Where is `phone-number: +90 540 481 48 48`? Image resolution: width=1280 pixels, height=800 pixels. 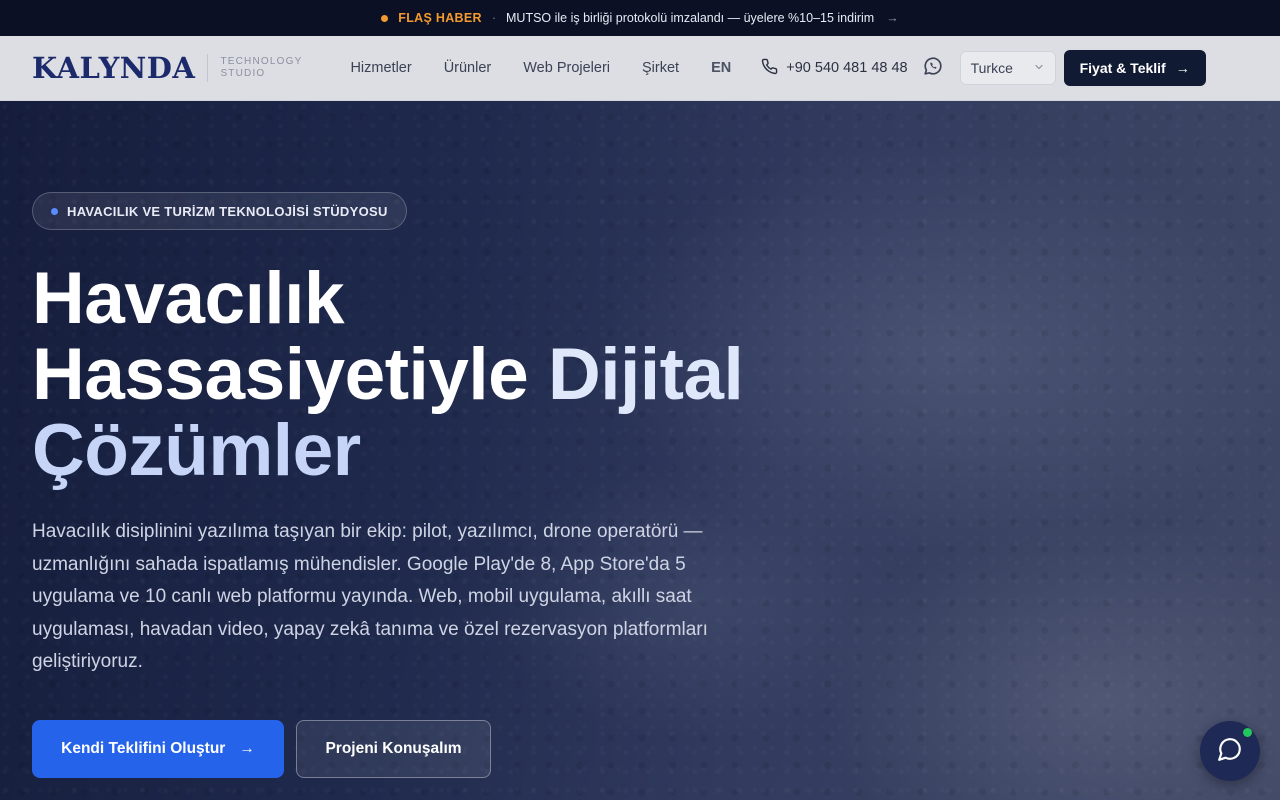
phone-number: +90 540 481 48 48 is located at coordinates (847, 68).